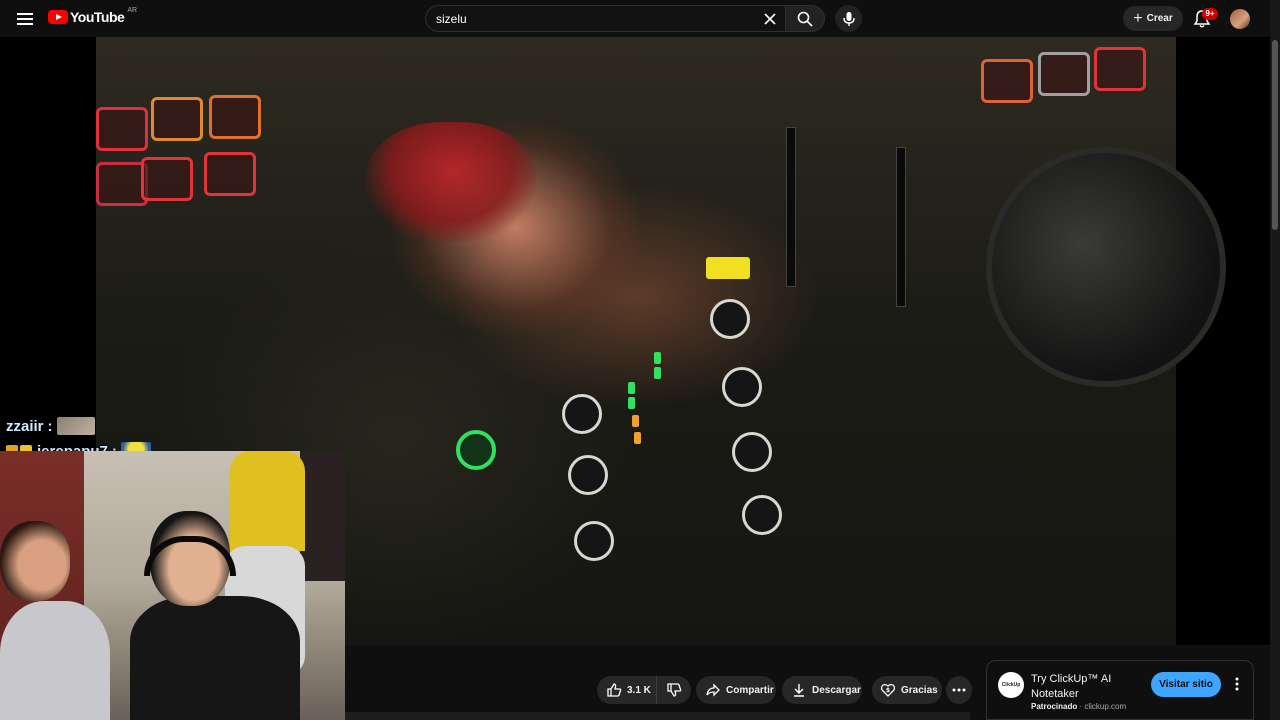  What do you see at coordinates (1054, 706) in the screenshot?
I see `sponsored-label: Patrocinado` at bounding box center [1054, 706].